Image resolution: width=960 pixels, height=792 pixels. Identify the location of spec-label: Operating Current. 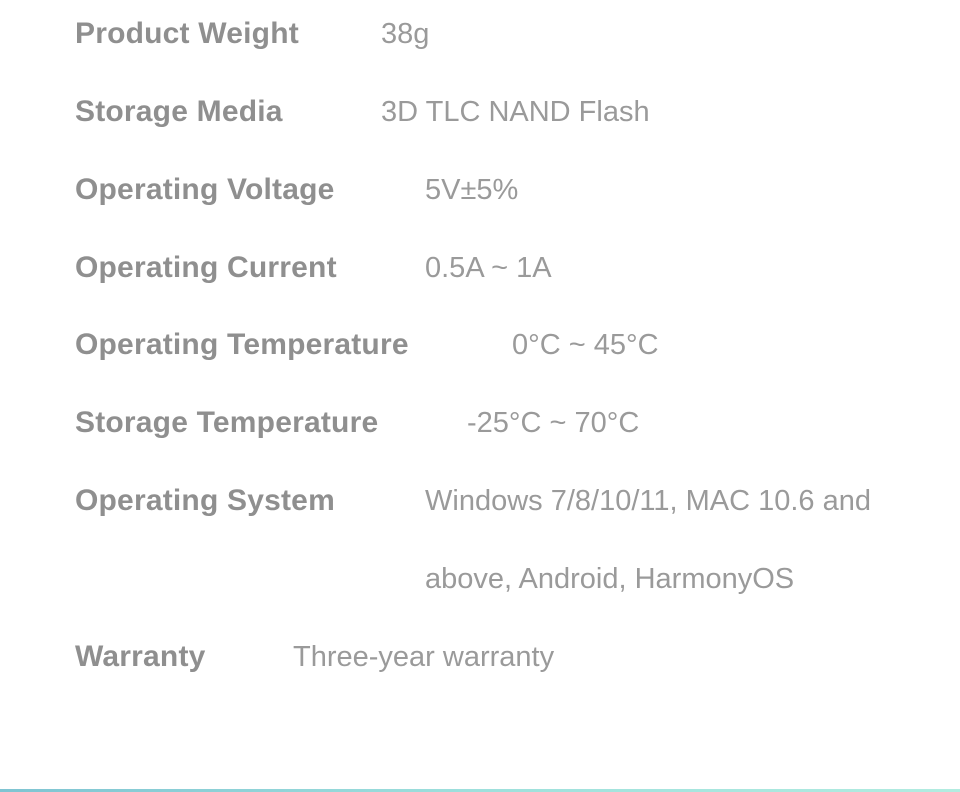
(206, 267).